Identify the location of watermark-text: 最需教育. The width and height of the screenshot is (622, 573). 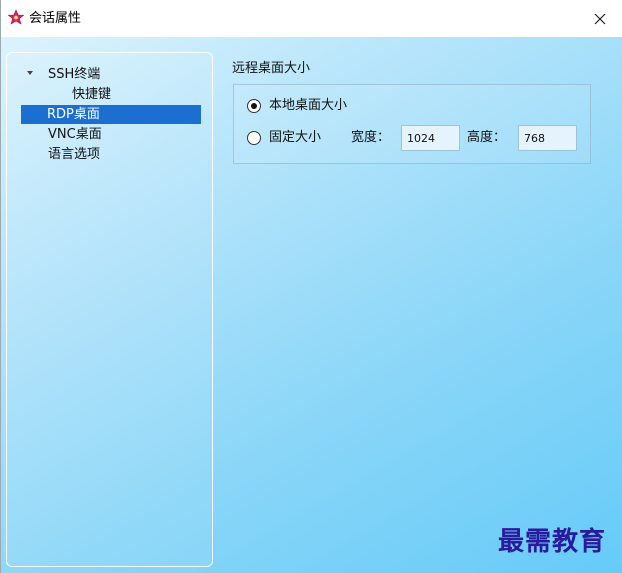
(552, 542).